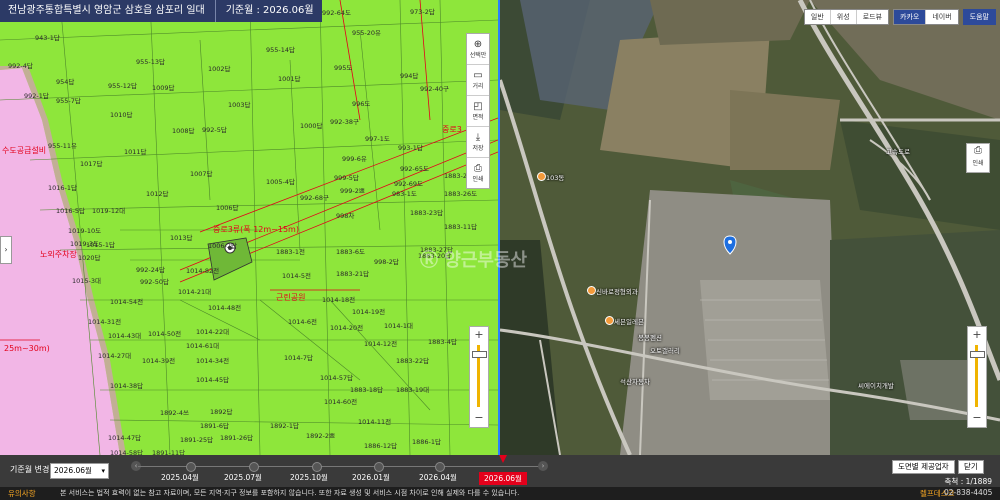  I want to click on parcel-label: 1014-21대, so click(195, 292).